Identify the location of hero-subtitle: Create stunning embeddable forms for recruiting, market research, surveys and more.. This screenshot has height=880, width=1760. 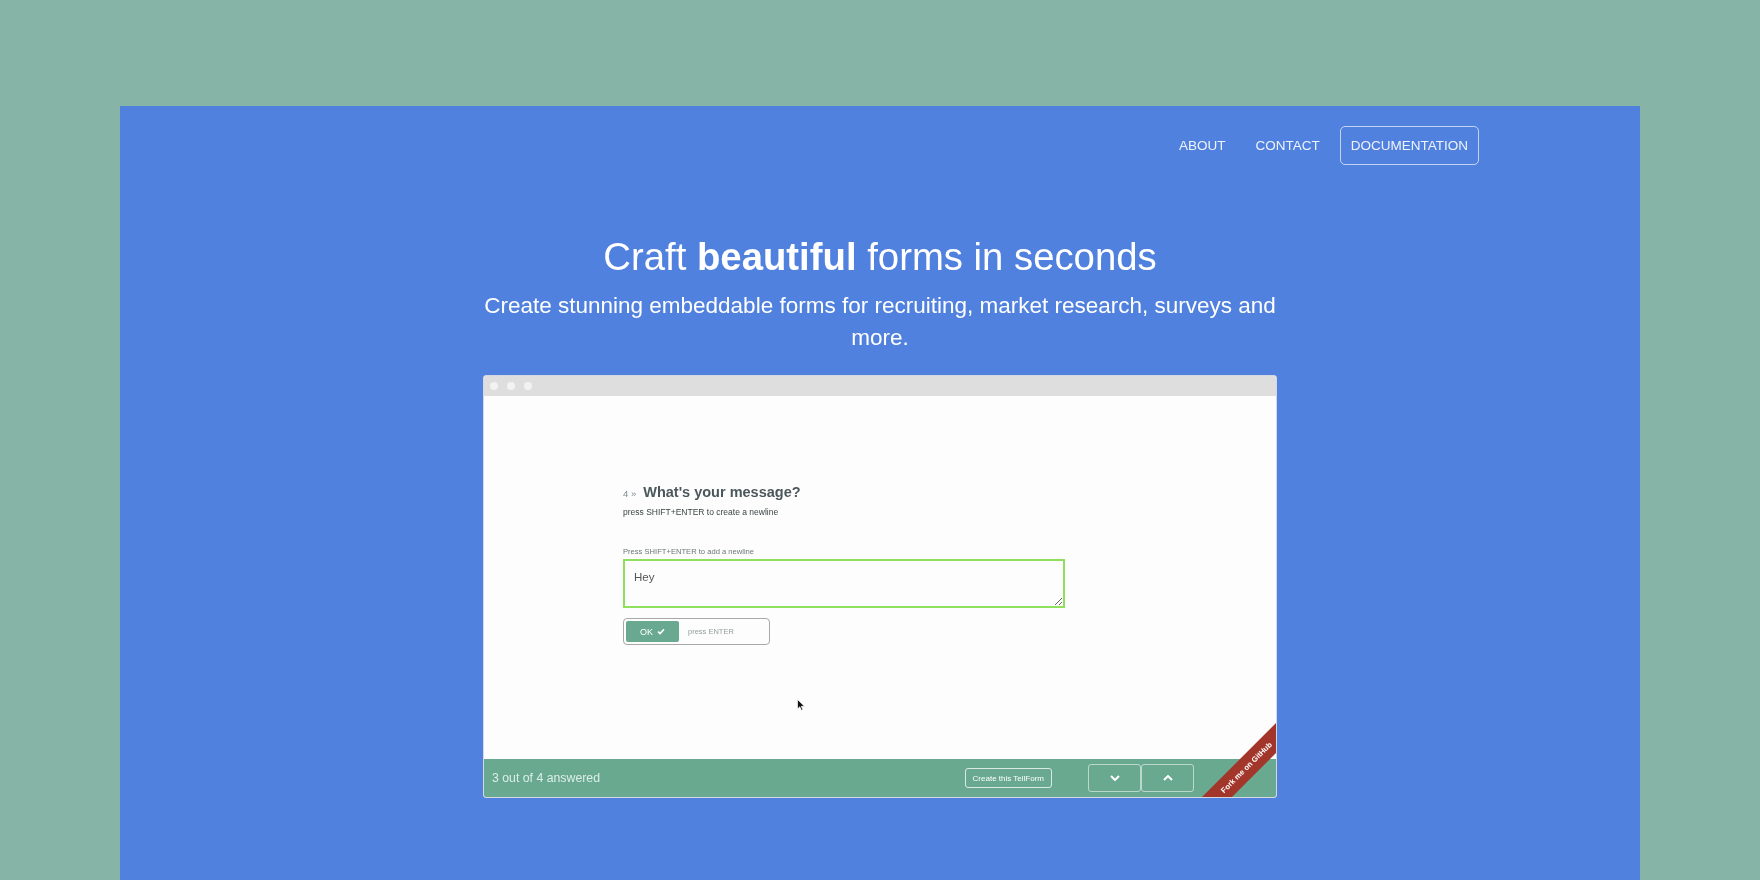
(880, 322).